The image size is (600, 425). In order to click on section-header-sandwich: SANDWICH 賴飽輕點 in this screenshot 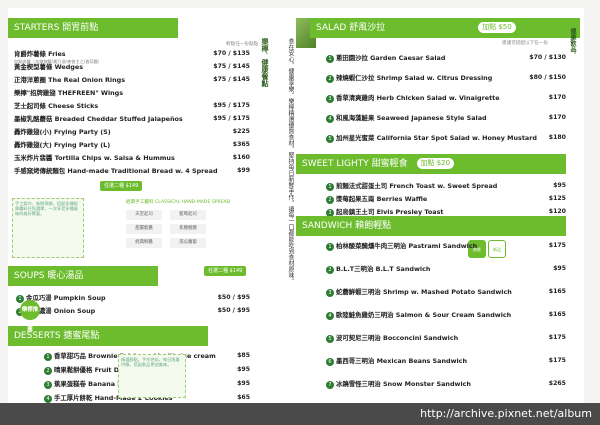, I will do `click(431, 226)`.